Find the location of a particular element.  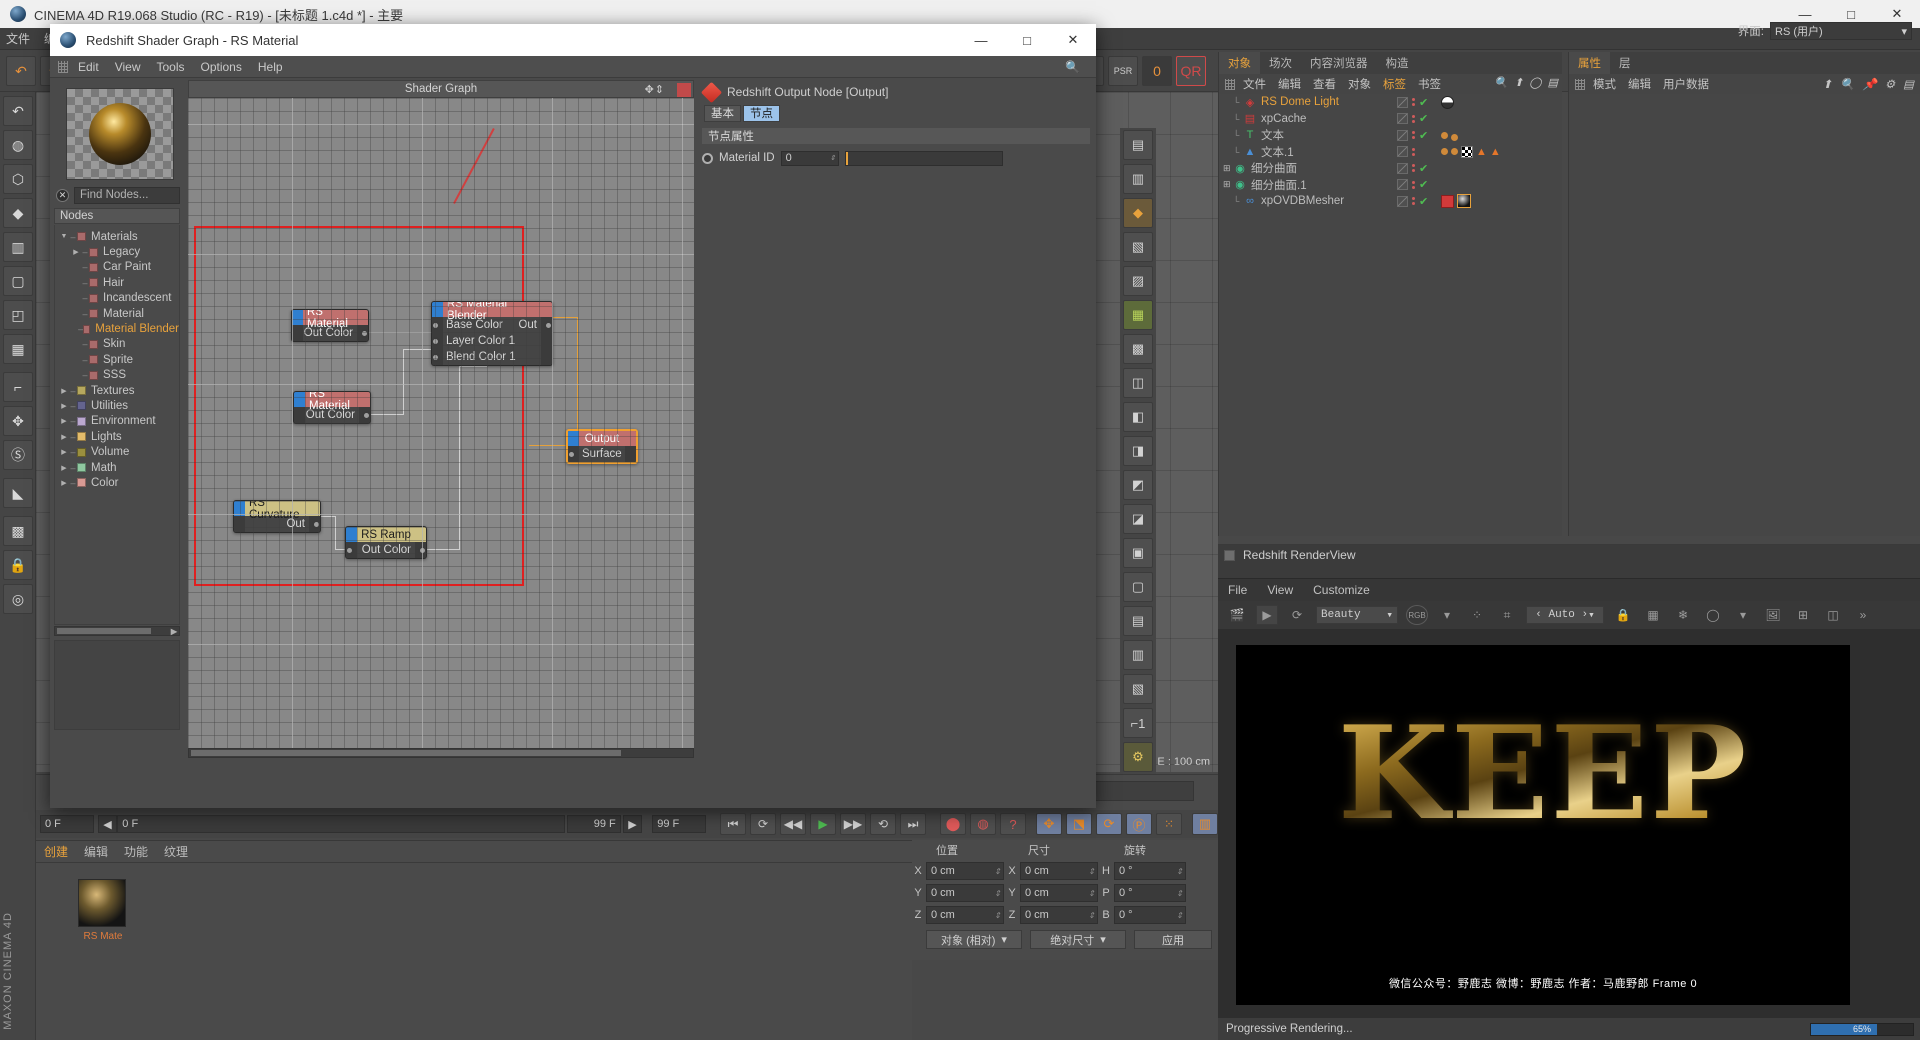

loop-button: ⟳ is located at coordinates (763, 824).